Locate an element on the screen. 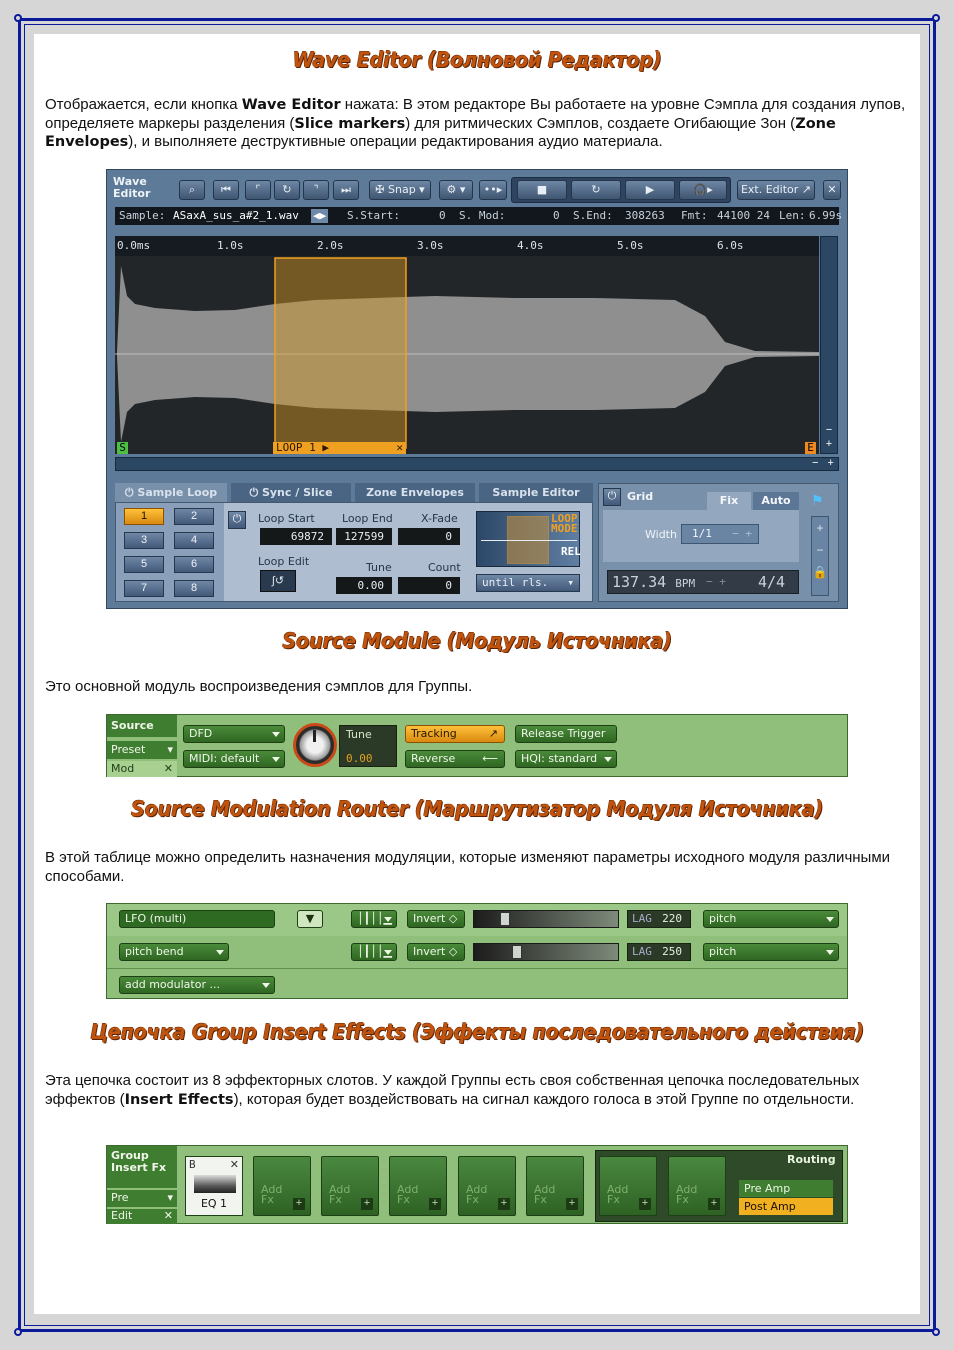  auto-tab: Auto is located at coordinates (776, 501).